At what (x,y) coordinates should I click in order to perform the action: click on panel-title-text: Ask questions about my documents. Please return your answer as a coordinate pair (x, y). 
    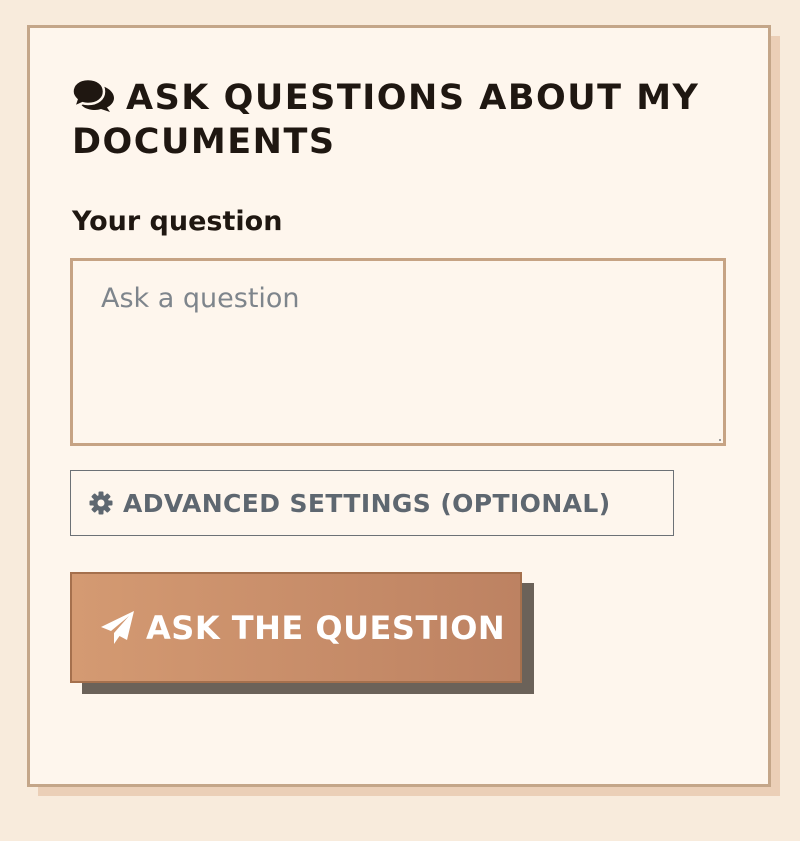
    Looking at the image, I should click on (386, 120).